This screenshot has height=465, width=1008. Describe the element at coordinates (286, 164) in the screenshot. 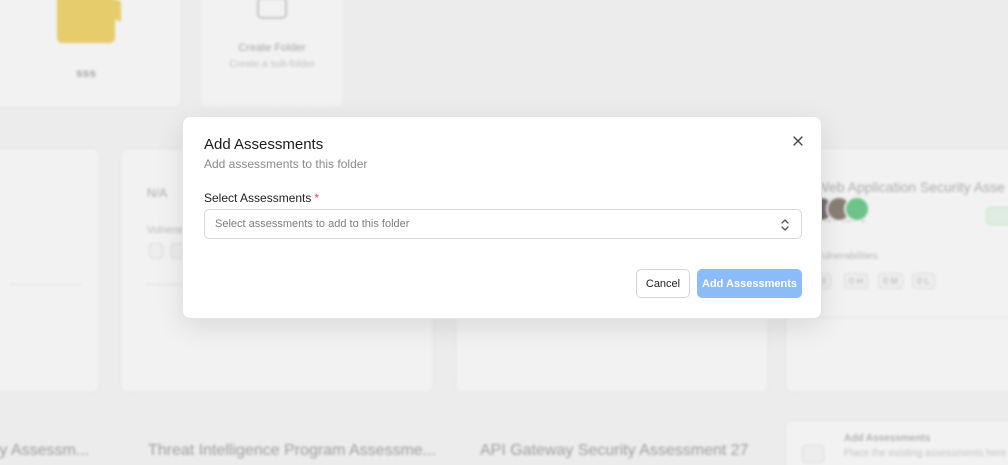

I see `dialog-description: Add assessments to this folder` at that location.